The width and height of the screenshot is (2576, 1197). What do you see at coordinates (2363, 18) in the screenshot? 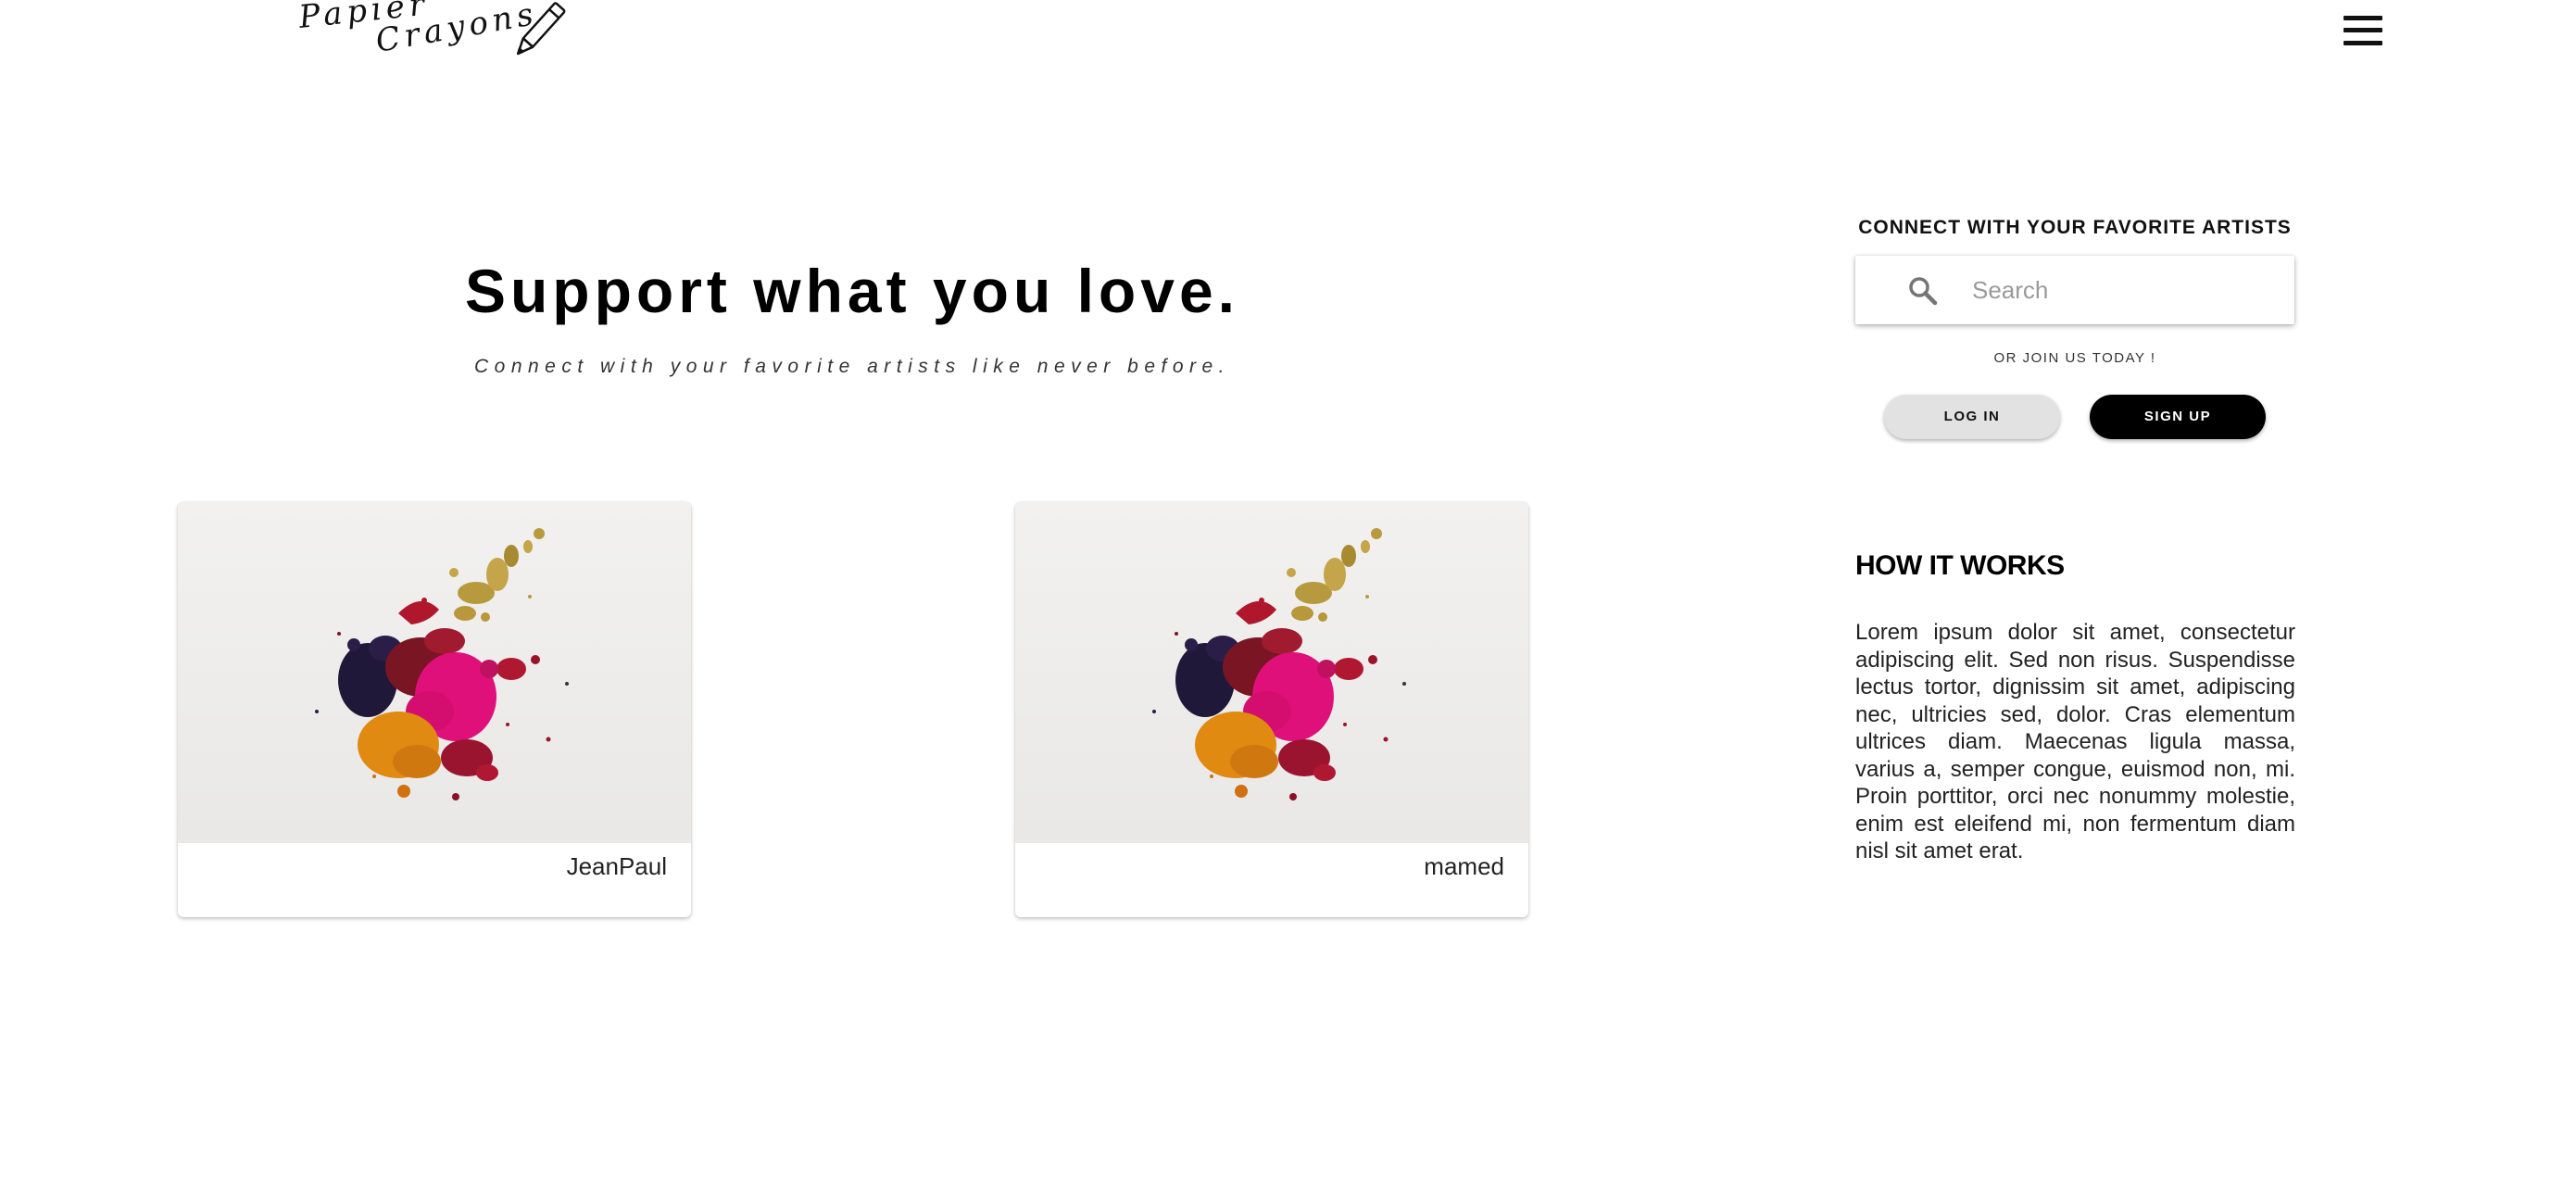
I see `menu-bar-top` at bounding box center [2363, 18].